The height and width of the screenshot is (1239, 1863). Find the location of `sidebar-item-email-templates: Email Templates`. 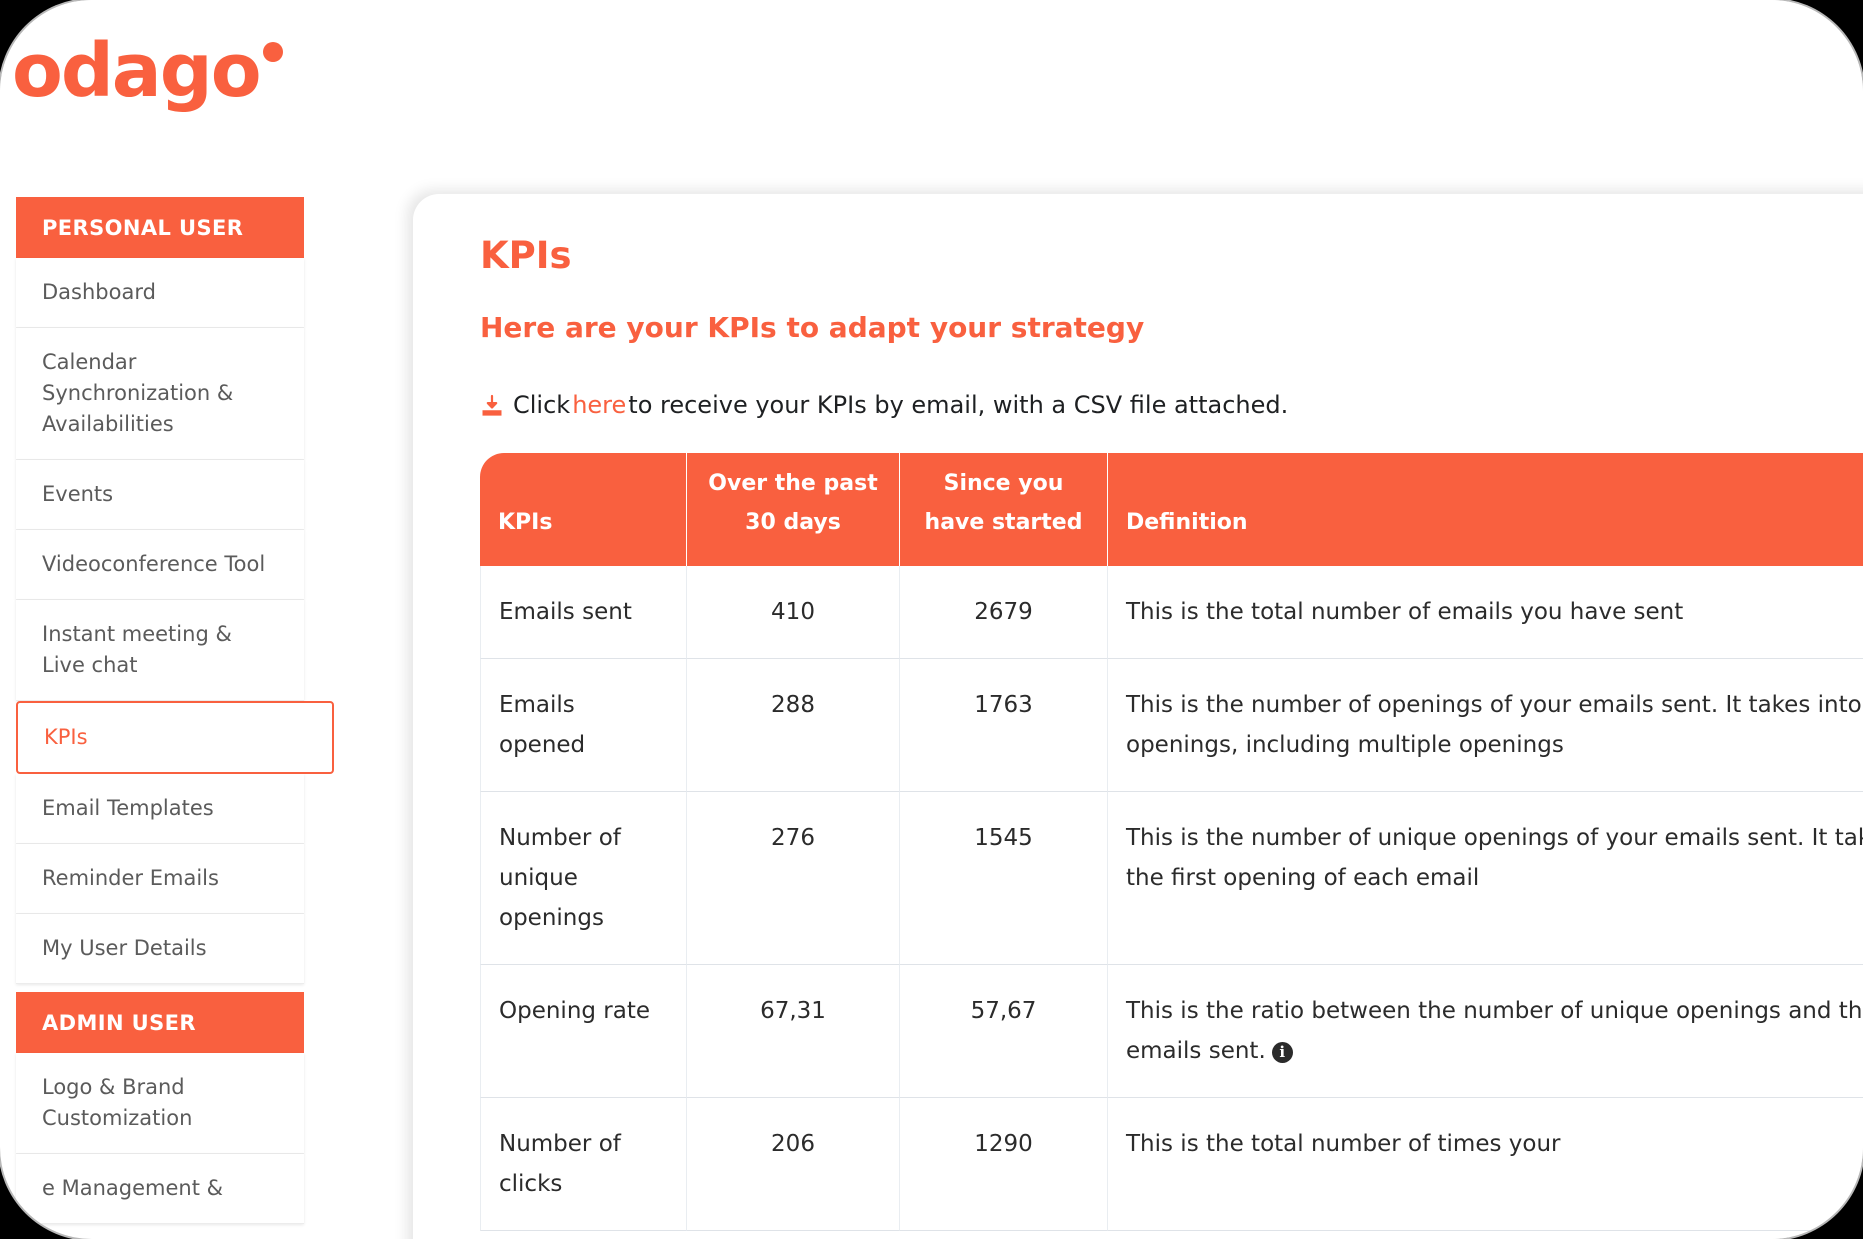

sidebar-item-email-templates: Email Templates is located at coordinates (160, 809).